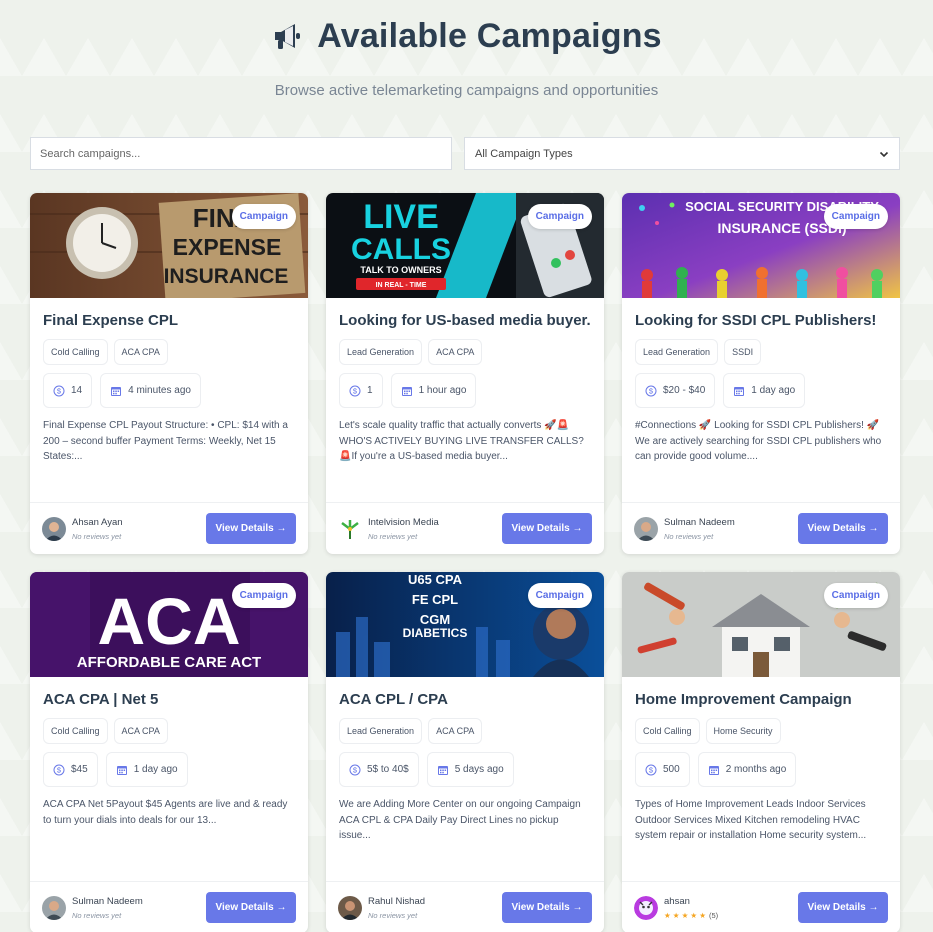  I want to click on campaign-title: ACA CPA | Net 5, so click(169, 699).